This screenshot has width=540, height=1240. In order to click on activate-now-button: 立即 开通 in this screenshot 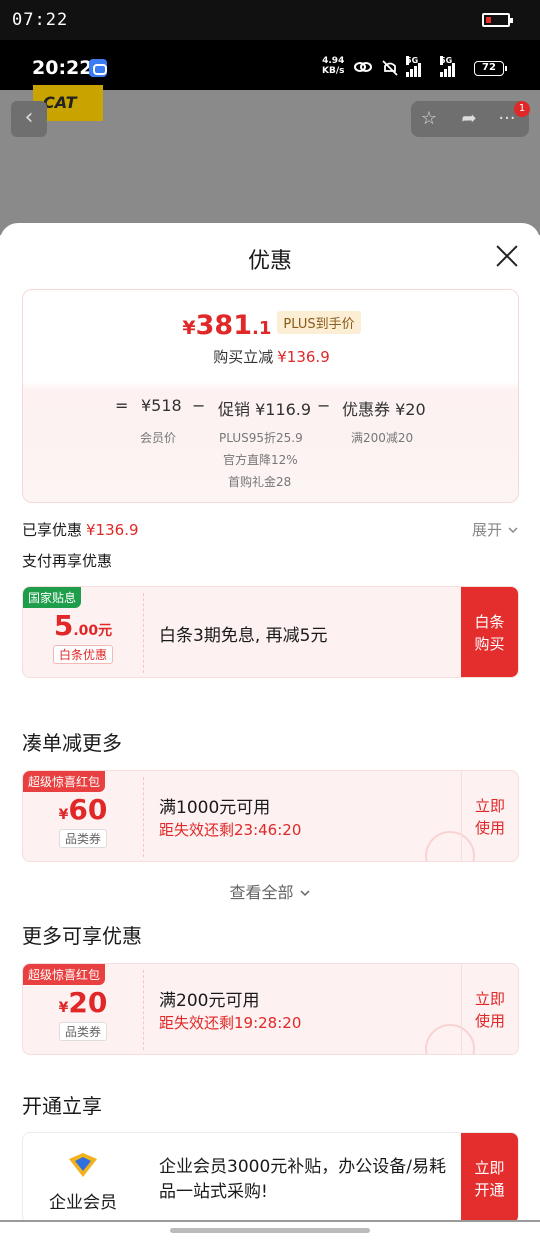, I will do `click(489, 1178)`.